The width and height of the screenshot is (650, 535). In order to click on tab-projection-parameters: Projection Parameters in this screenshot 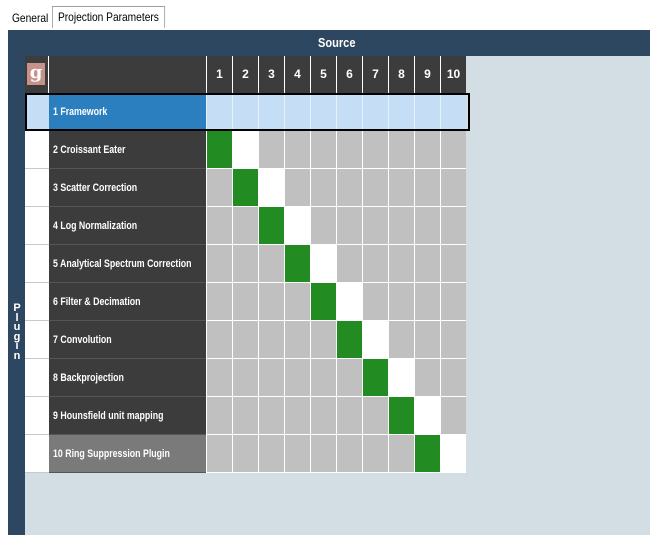, I will do `click(108, 17)`.